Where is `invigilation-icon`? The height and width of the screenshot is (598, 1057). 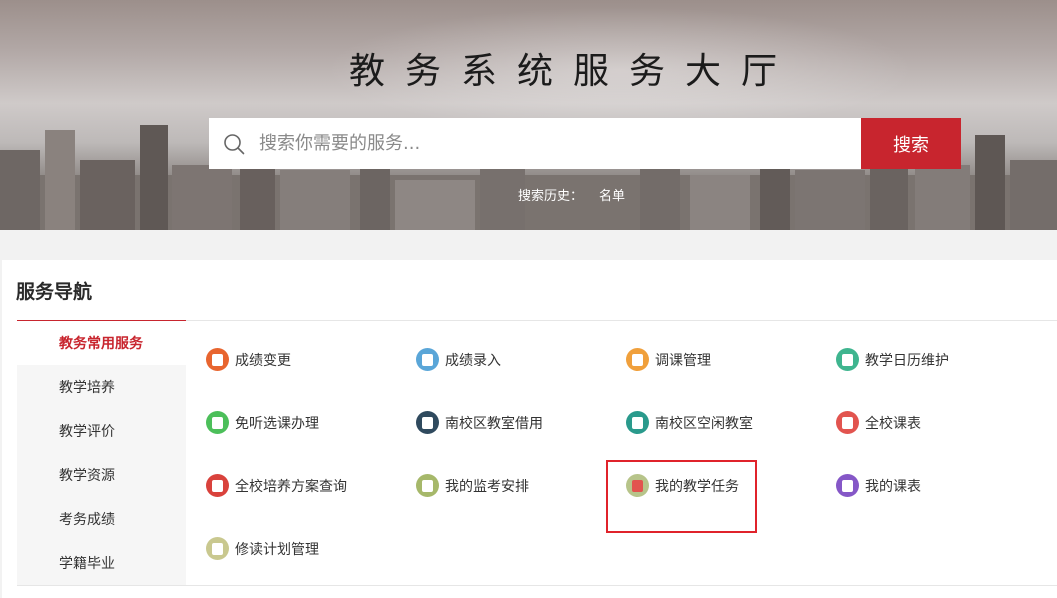
invigilation-icon is located at coordinates (427, 485).